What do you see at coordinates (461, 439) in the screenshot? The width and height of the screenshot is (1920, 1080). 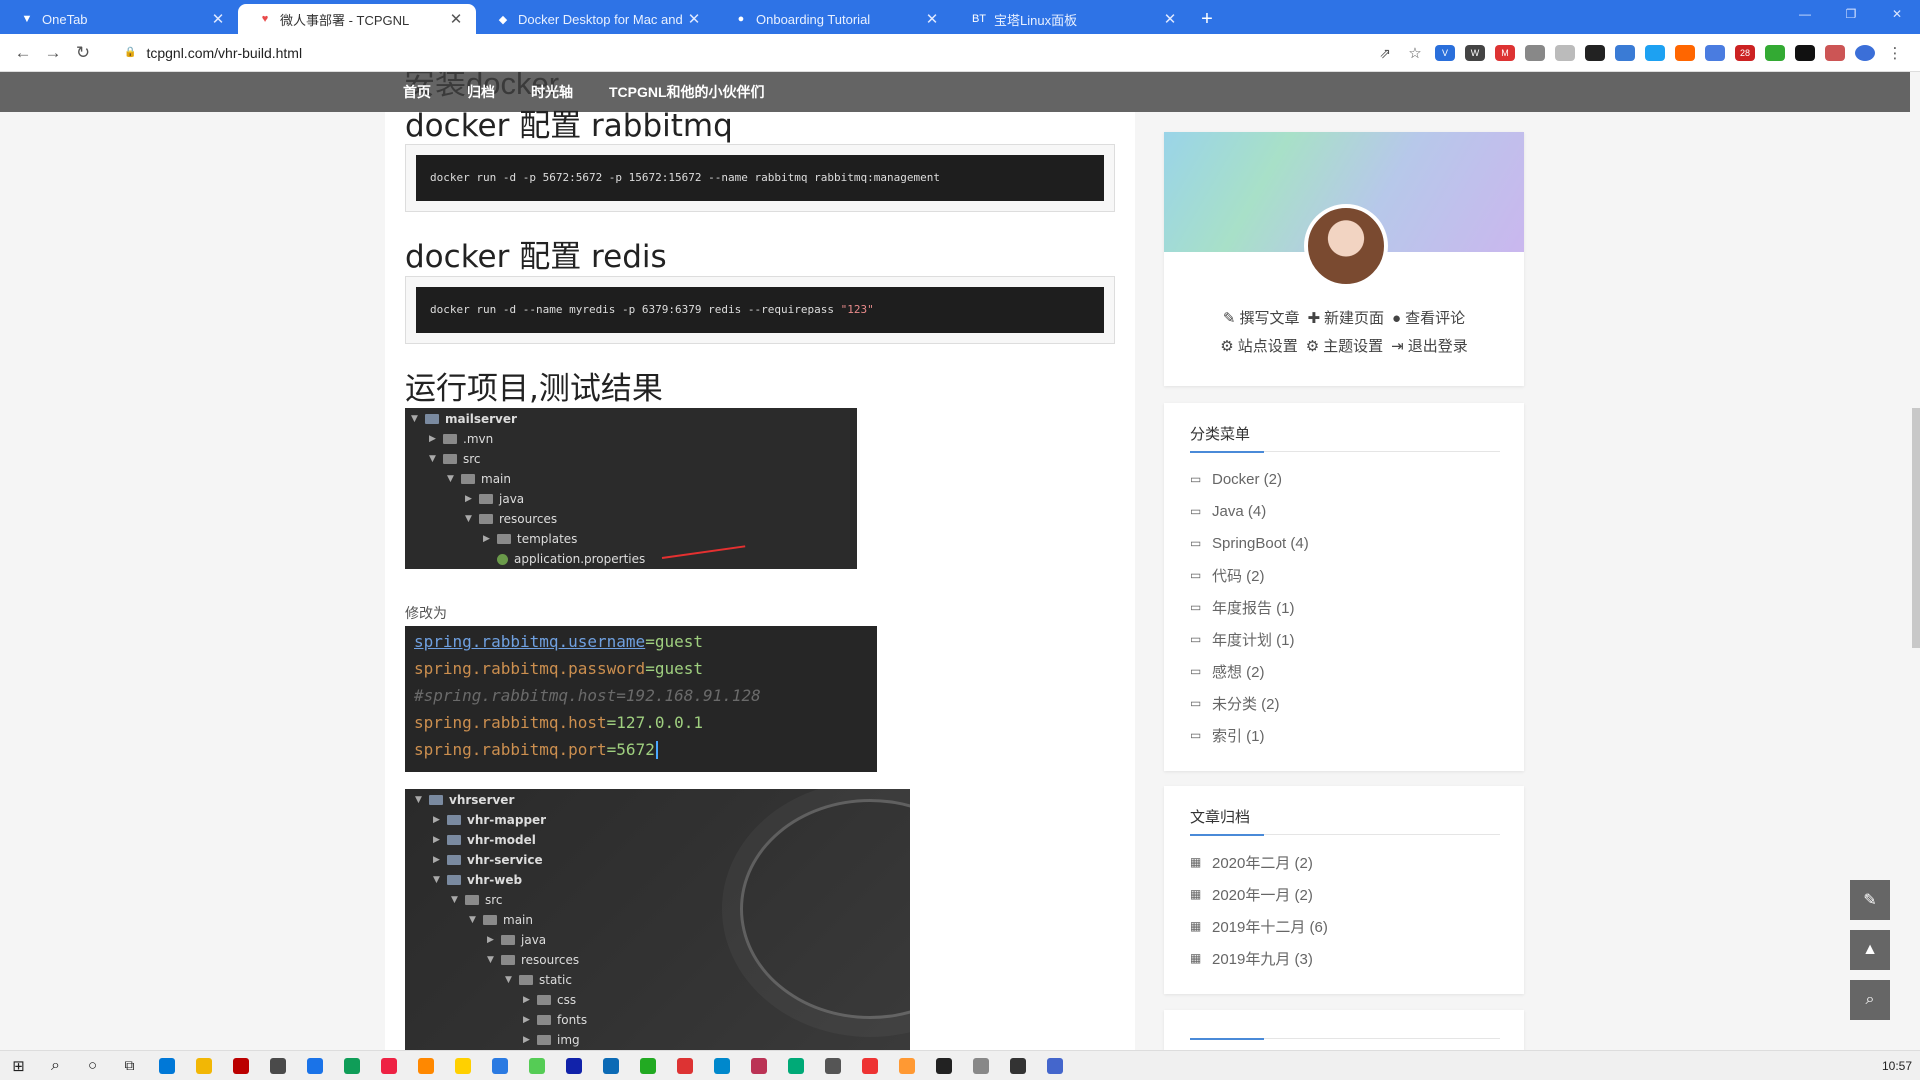 I see `tree-node: ▶ .mvn` at bounding box center [461, 439].